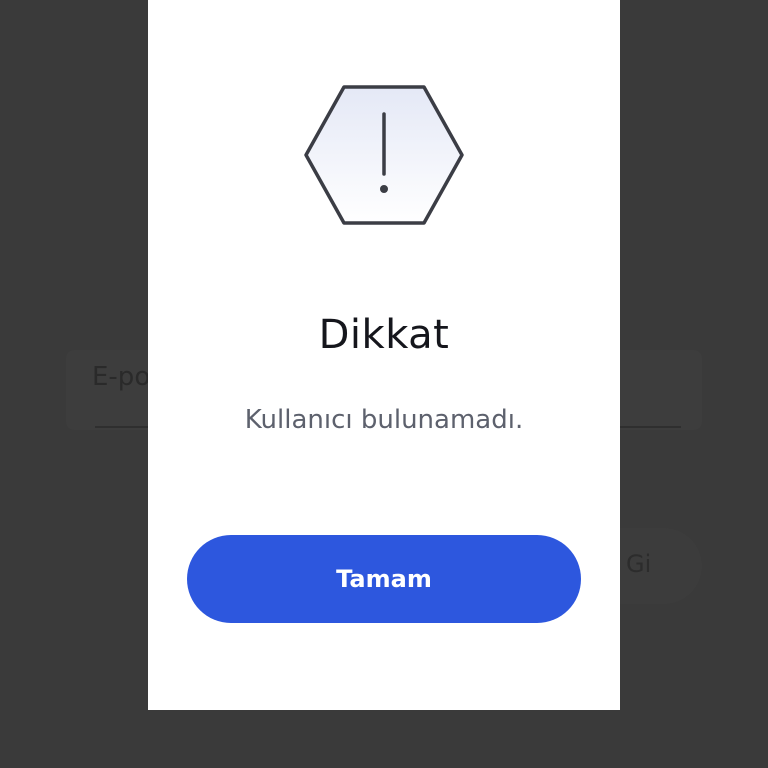 The height and width of the screenshot is (768, 768). What do you see at coordinates (121, 377) in the screenshot?
I see `email-field-placeholder: E-po` at bounding box center [121, 377].